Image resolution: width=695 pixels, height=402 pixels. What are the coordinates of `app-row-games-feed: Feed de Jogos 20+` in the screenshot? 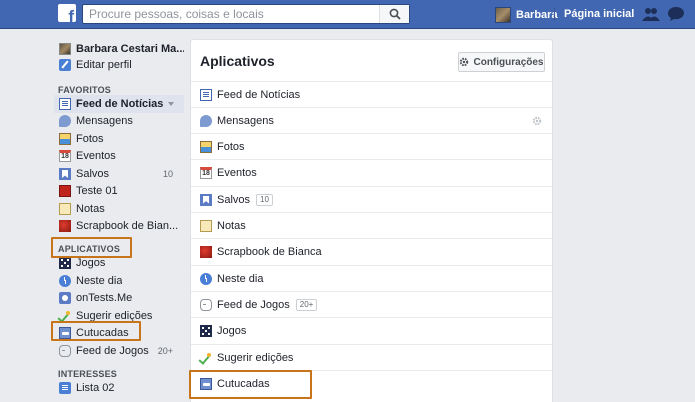 It's located at (371, 304).